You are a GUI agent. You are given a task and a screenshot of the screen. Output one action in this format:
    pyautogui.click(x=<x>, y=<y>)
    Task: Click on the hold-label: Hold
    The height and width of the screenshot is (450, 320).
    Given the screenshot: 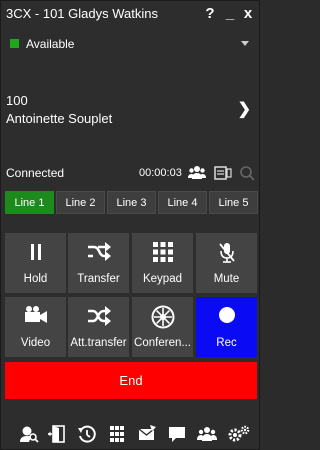 What is the action you would take?
    pyautogui.click(x=35, y=279)
    